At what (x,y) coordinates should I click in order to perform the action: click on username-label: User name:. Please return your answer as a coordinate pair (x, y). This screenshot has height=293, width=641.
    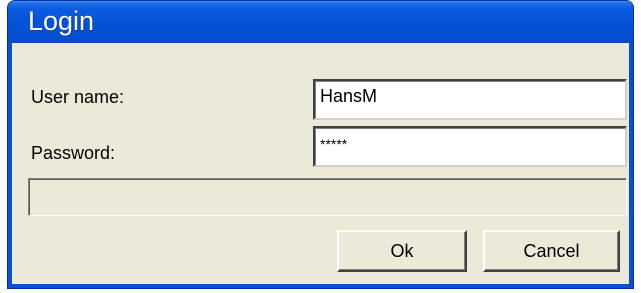
    Looking at the image, I should click on (78, 97).